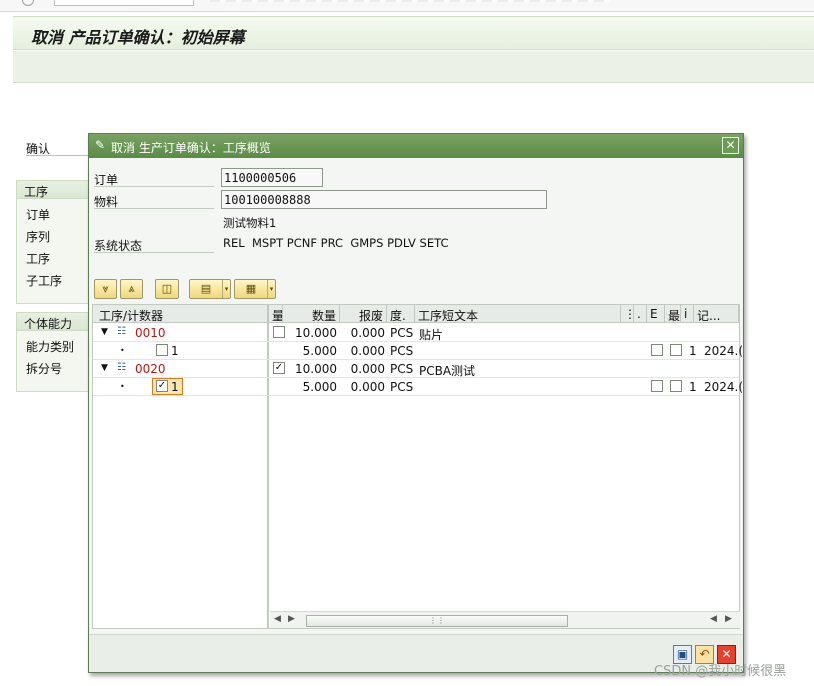 The width and height of the screenshot is (814, 686). What do you see at coordinates (627, 314) in the screenshot?
I see `col-a: ⋮` at bounding box center [627, 314].